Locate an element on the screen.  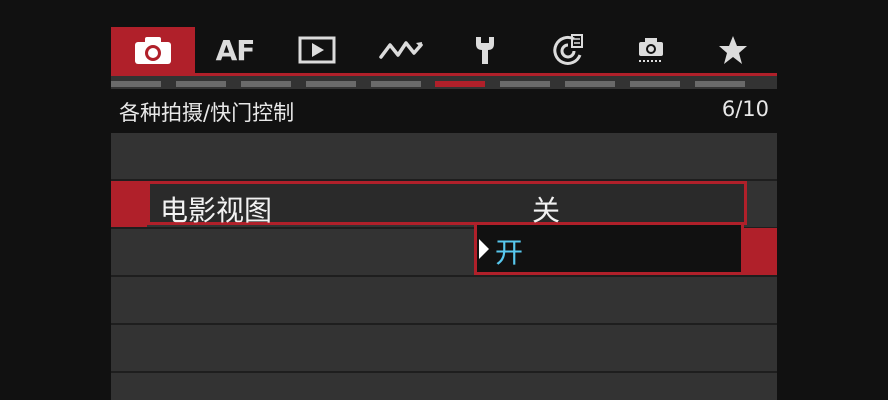
option-on: 开 is located at coordinates (509, 251).